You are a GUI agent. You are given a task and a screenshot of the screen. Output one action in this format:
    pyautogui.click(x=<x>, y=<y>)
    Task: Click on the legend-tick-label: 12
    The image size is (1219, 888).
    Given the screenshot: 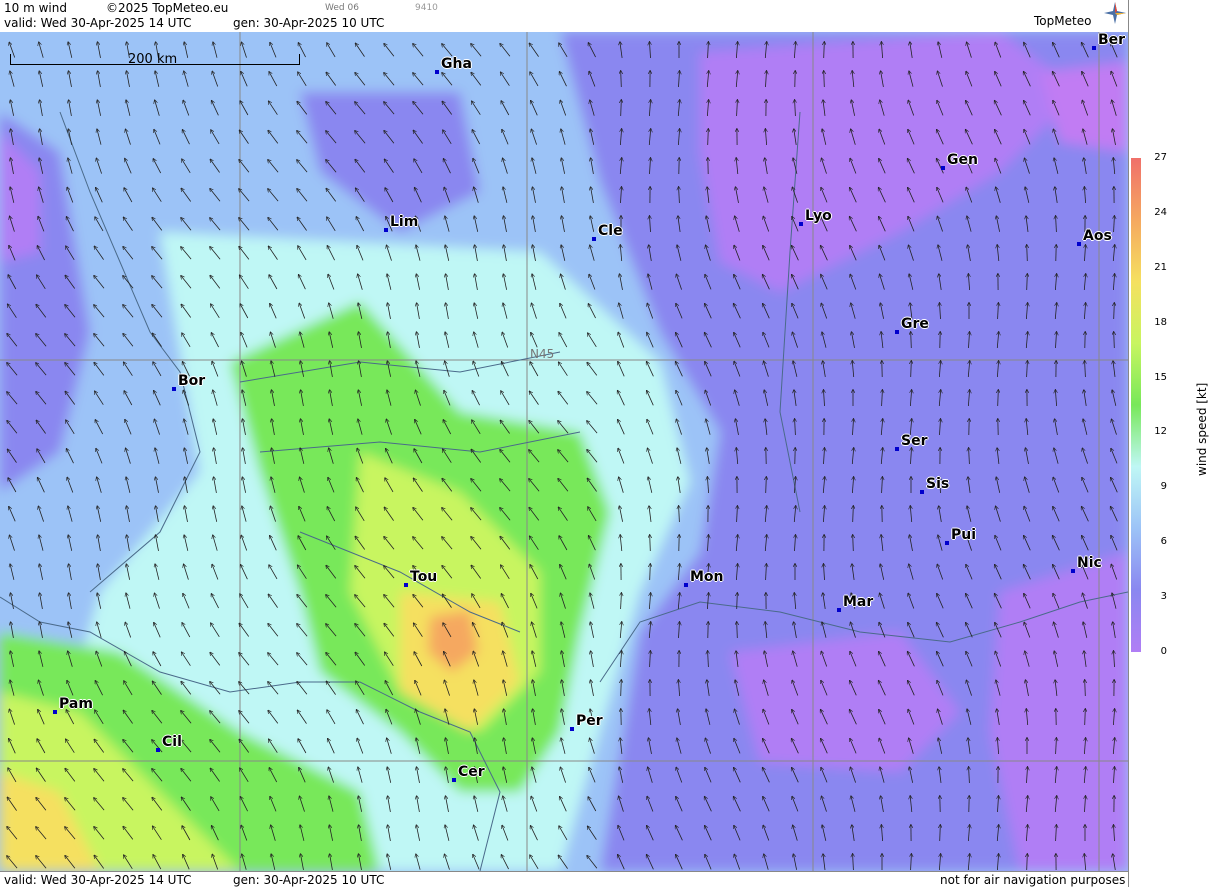 What is the action you would take?
    pyautogui.click(x=1154, y=431)
    